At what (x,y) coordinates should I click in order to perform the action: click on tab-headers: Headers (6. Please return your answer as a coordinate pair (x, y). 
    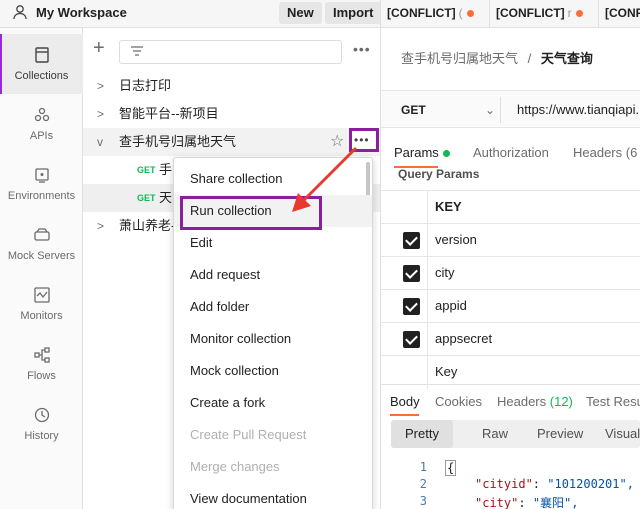
    Looking at the image, I should click on (605, 152).